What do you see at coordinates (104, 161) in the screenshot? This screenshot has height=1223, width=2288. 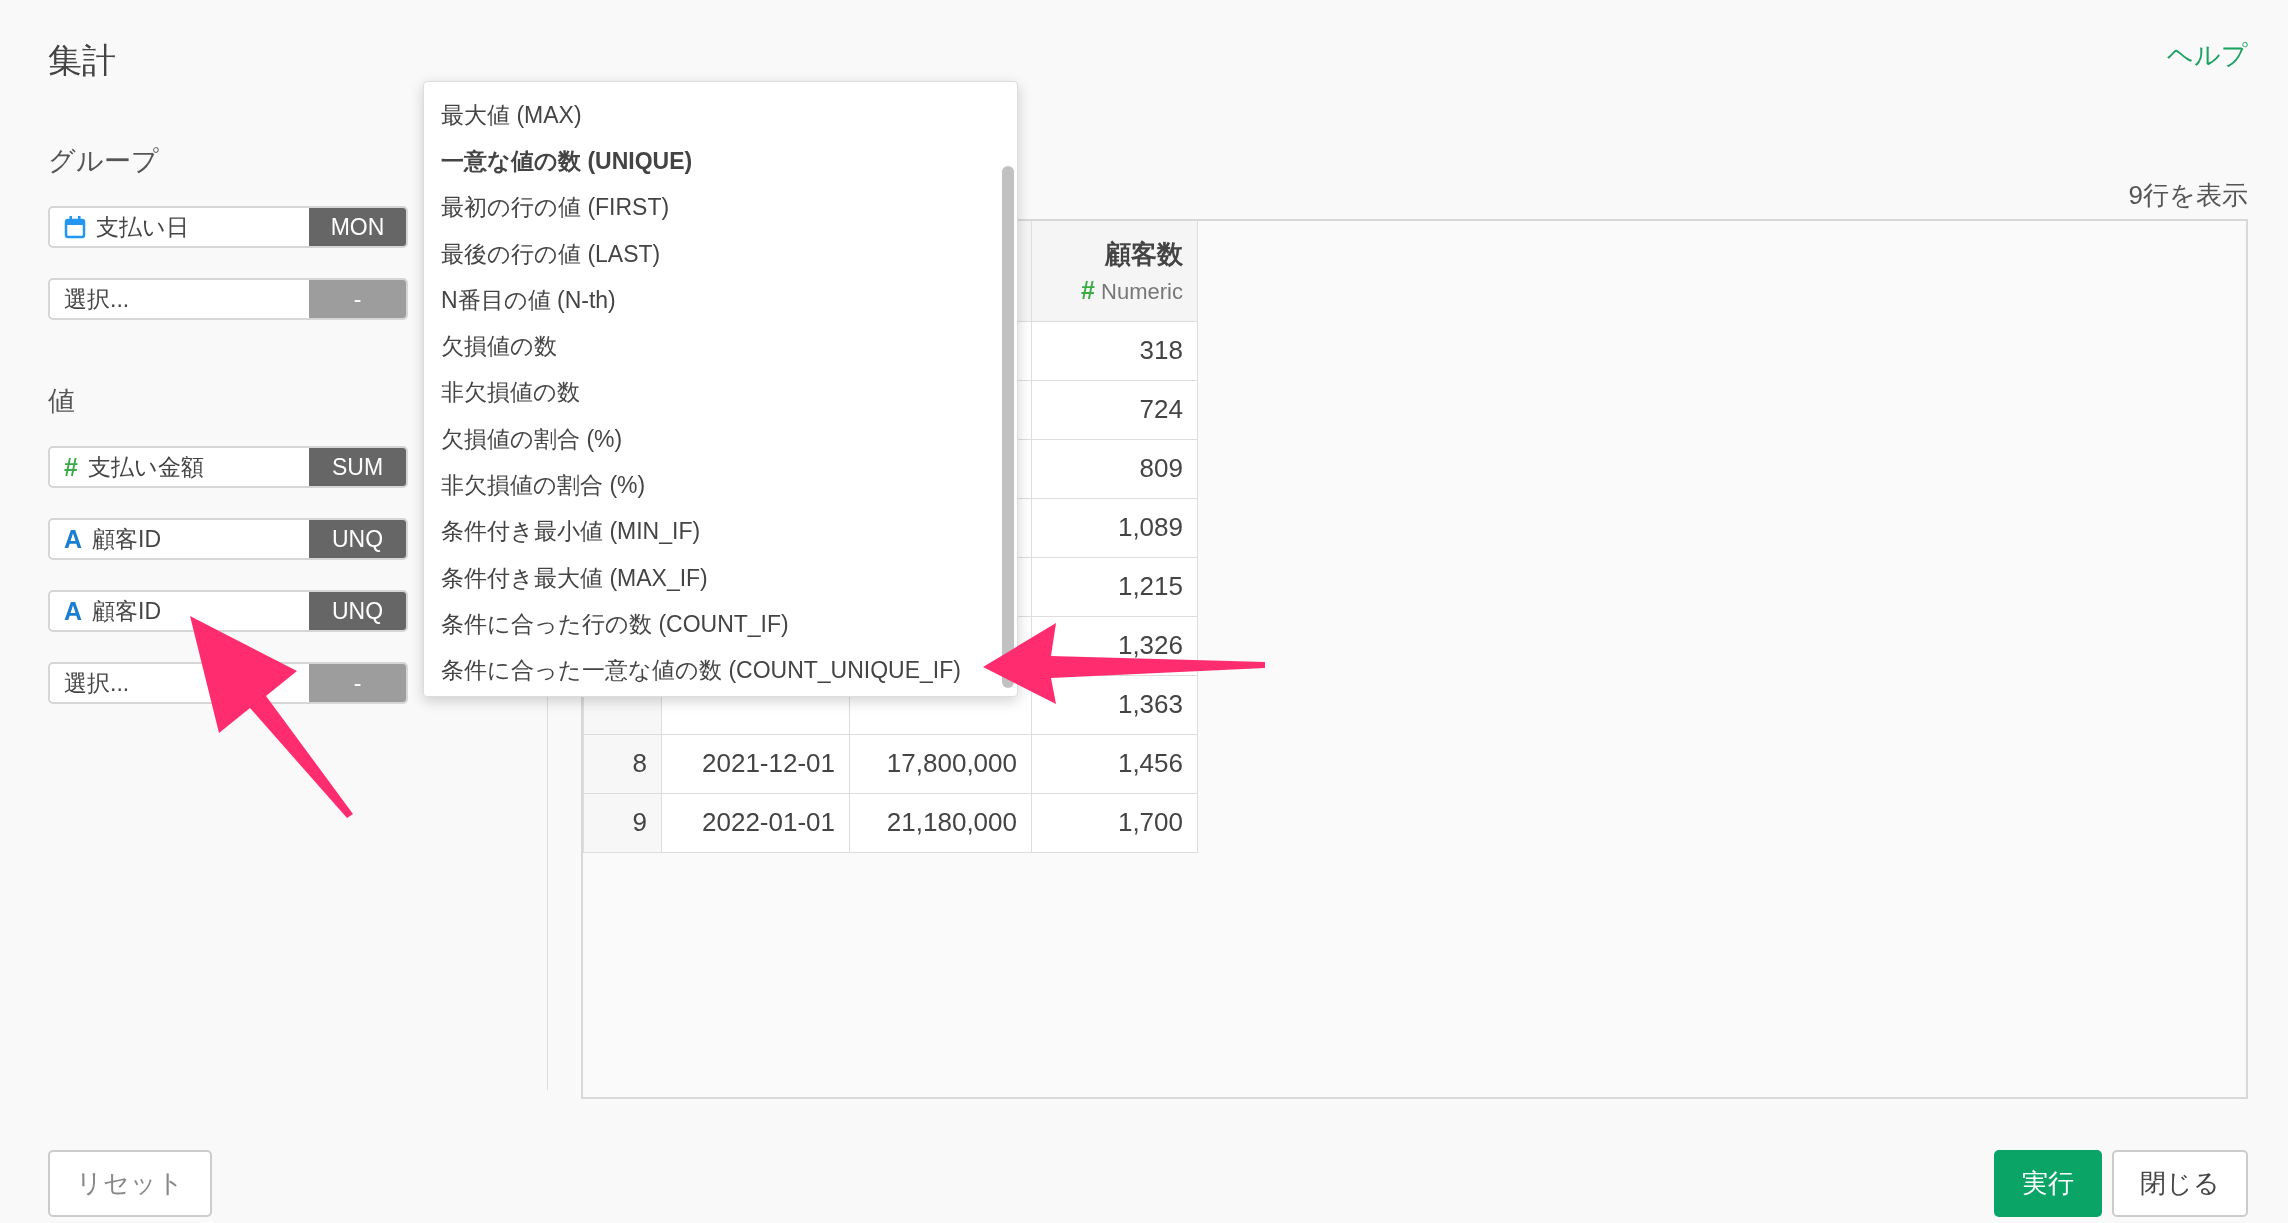 I see `section-label: グループ` at bounding box center [104, 161].